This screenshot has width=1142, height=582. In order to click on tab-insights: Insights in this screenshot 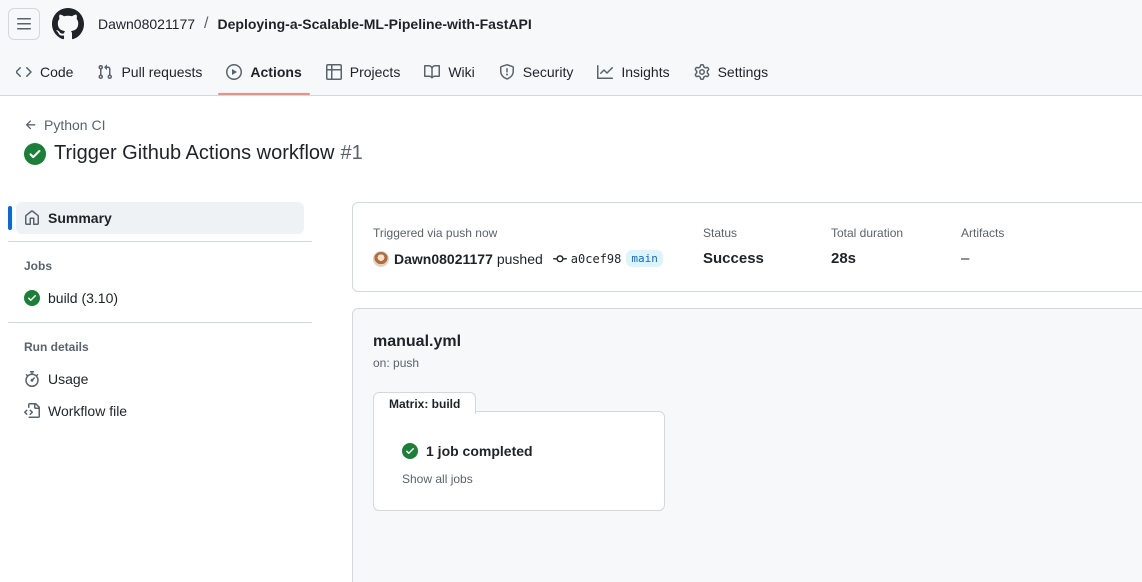, I will do `click(633, 72)`.